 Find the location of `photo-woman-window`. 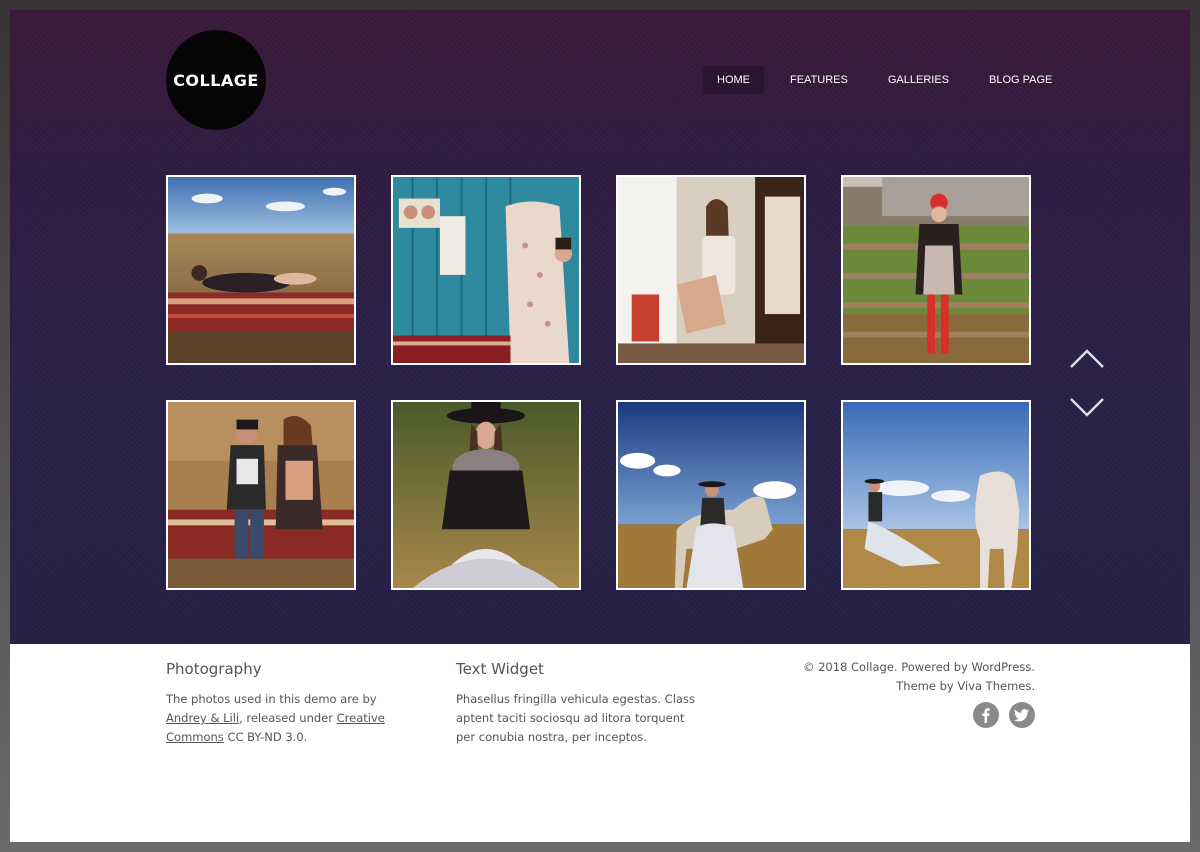

photo-woman-window is located at coordinates (711, 270).